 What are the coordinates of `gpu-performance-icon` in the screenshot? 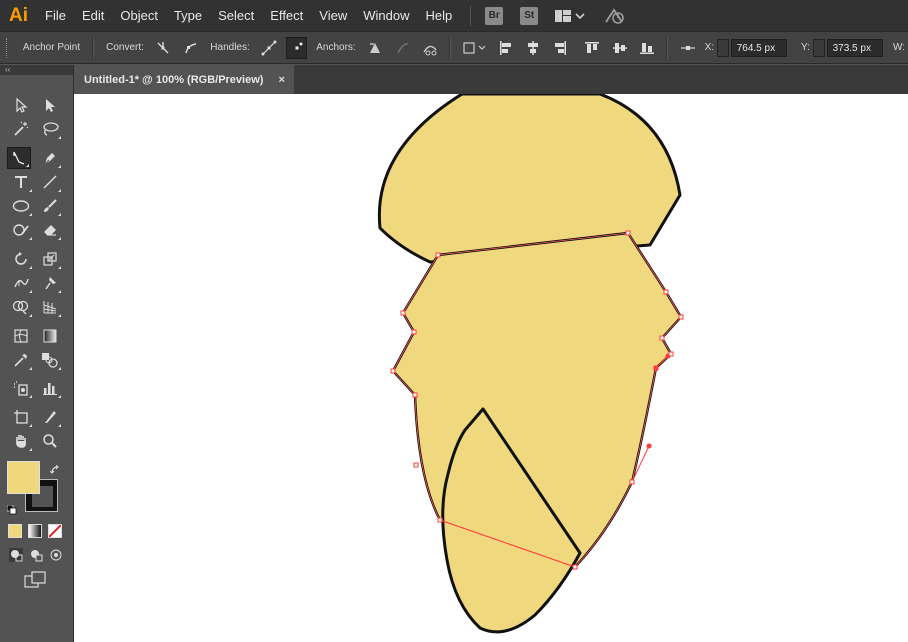 It's located at (615, 16).